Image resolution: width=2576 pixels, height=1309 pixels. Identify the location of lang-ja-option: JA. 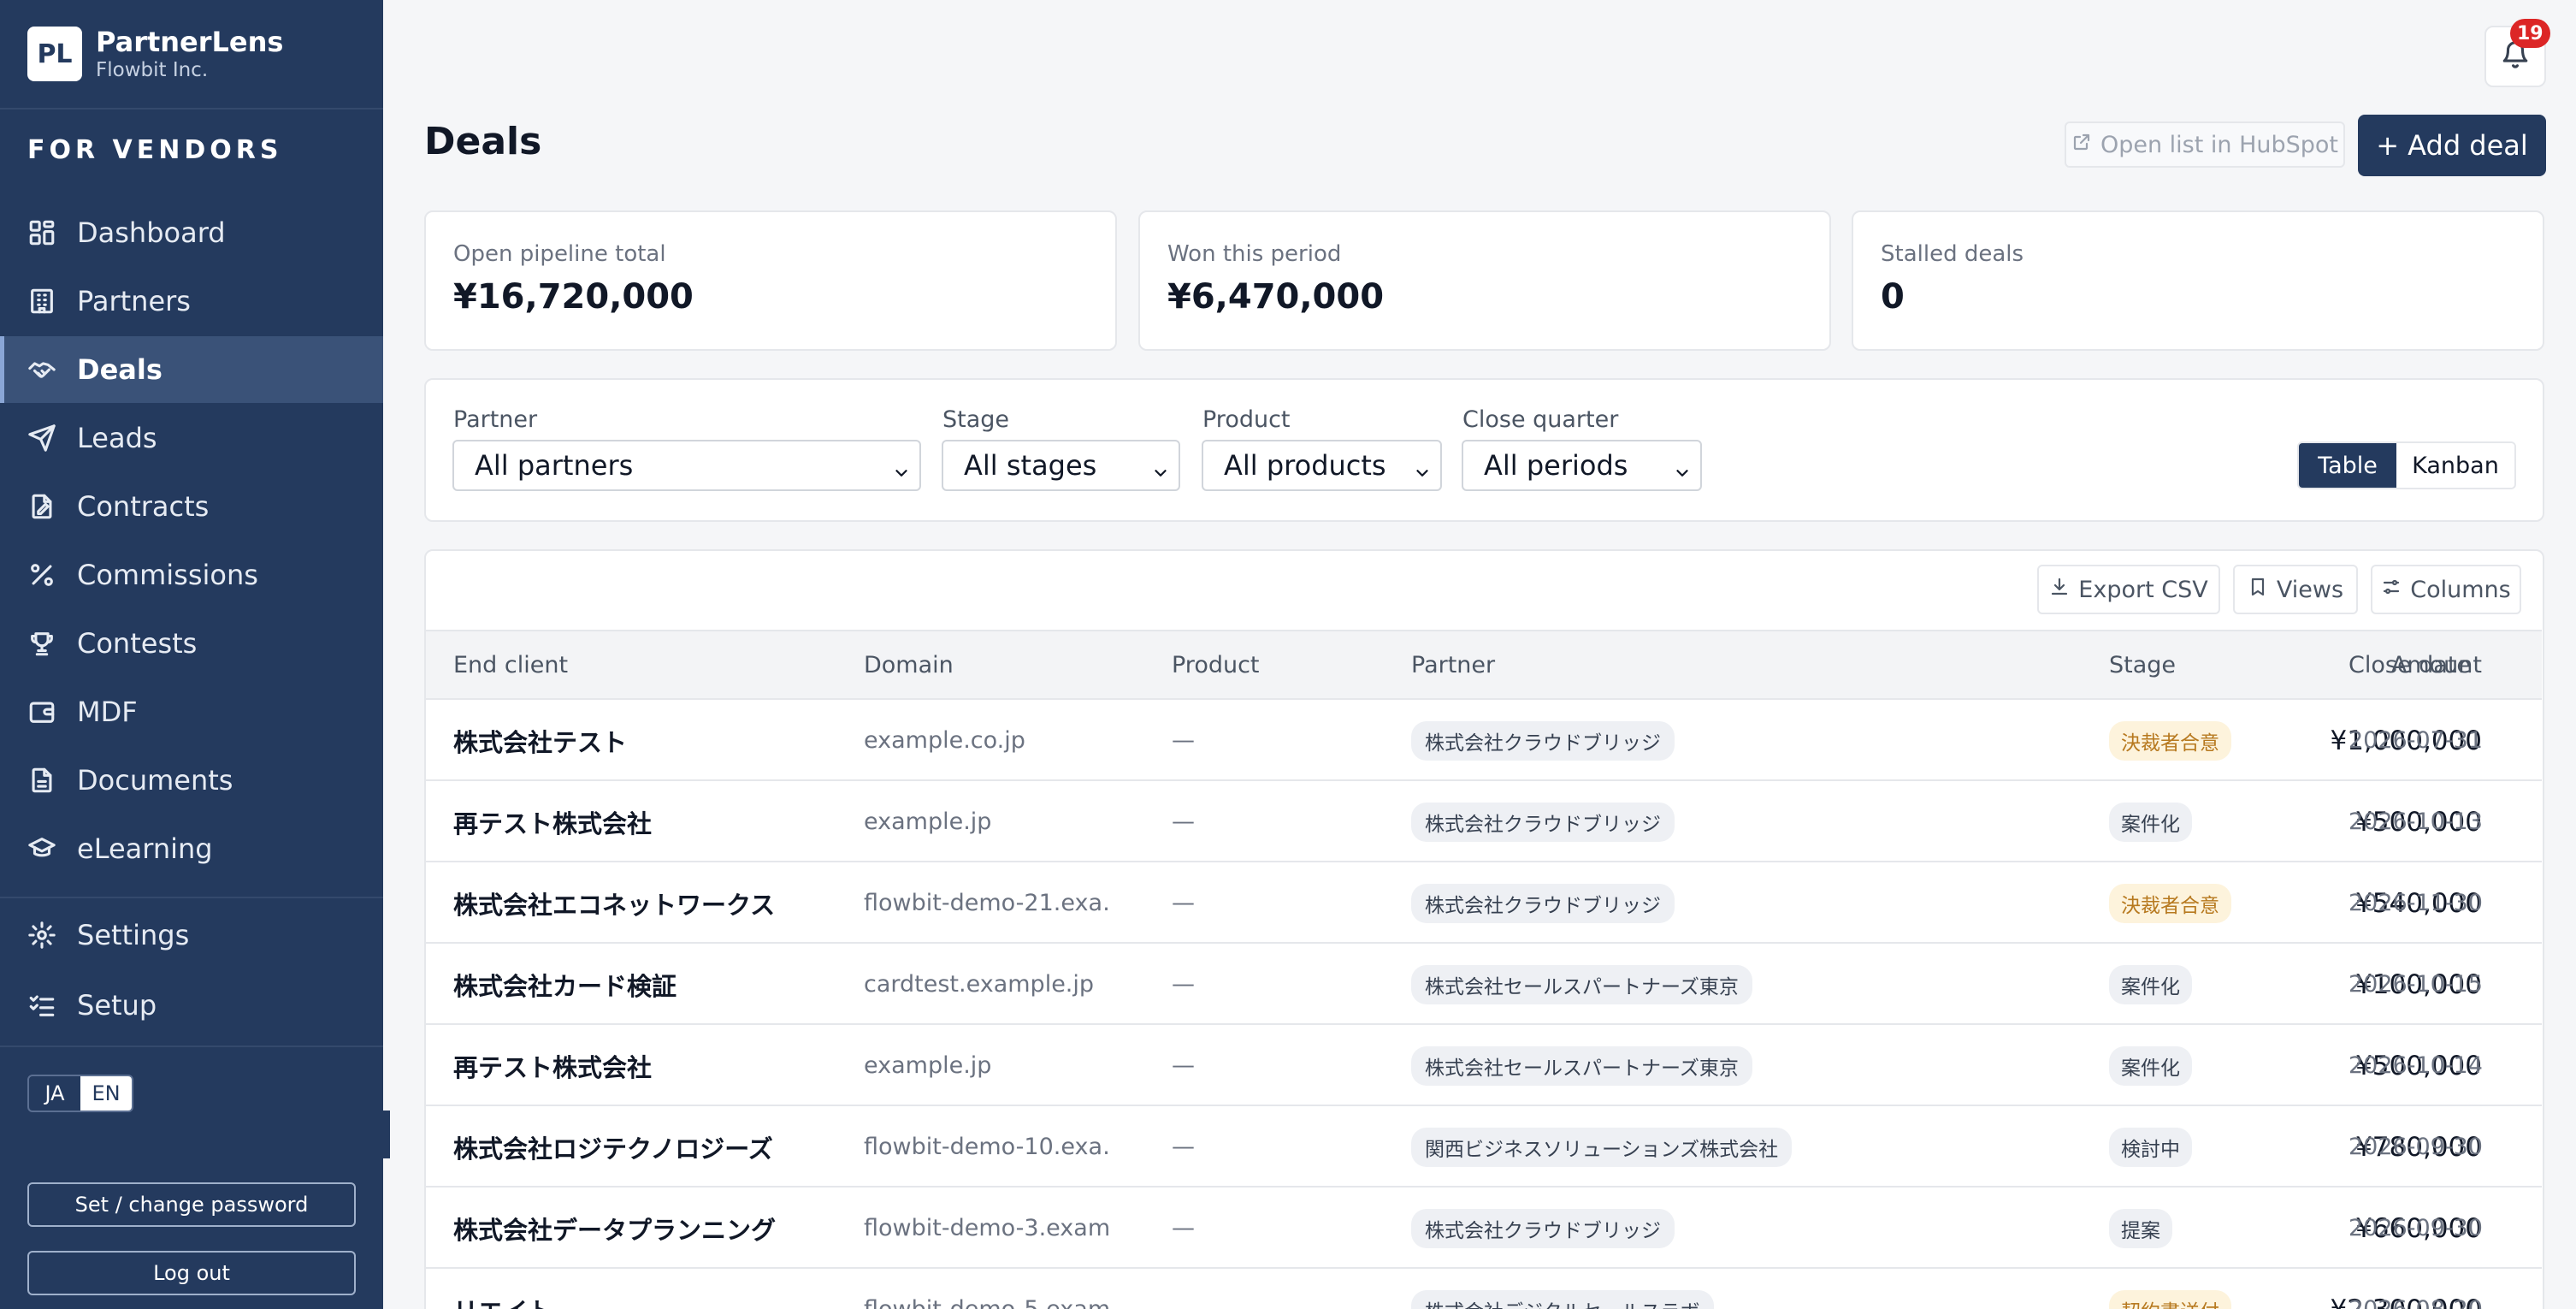
(54, 1093).